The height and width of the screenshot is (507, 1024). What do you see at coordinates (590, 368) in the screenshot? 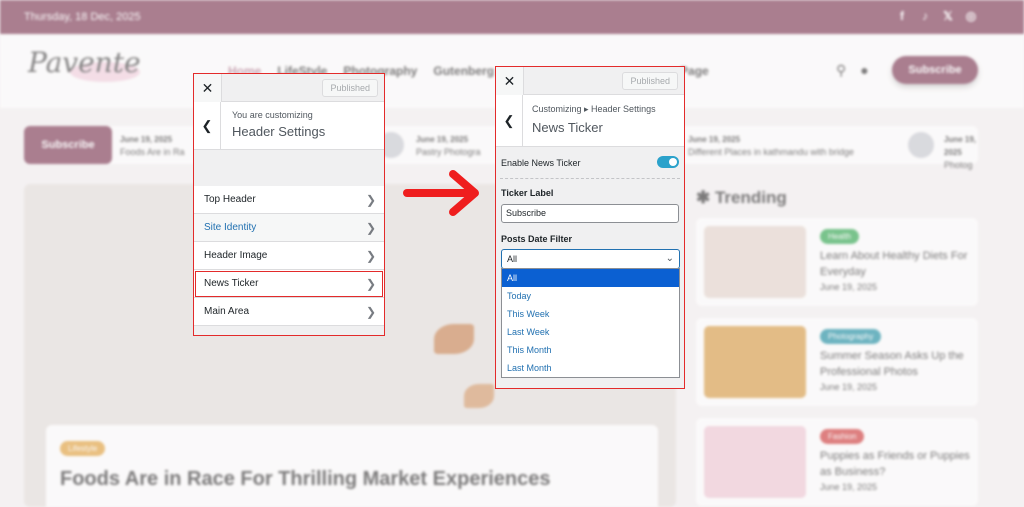
I see `option-last-month: Last Month` at bounding box center [590, 368].